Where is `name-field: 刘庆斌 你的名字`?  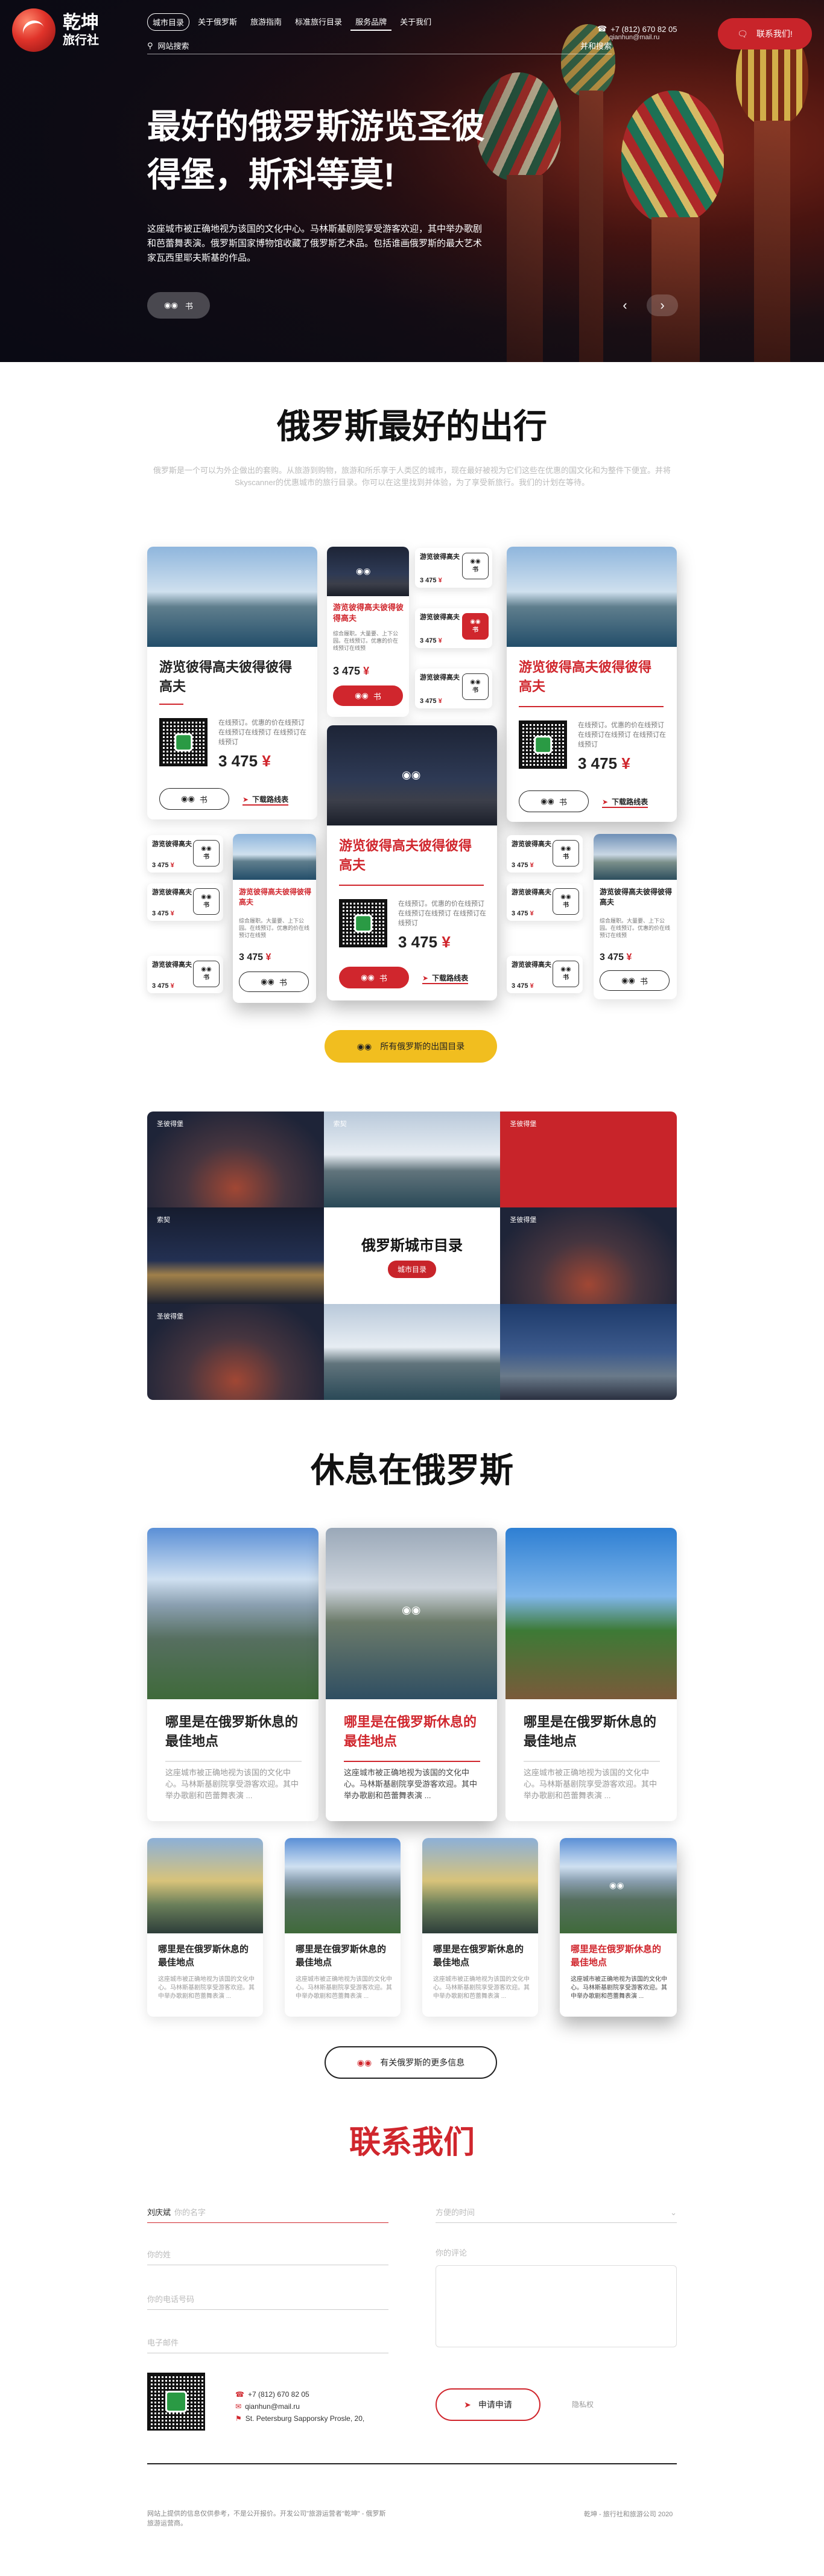 name-field: 刘庆斌 你的名字 is located at coordinates (267, 2209).